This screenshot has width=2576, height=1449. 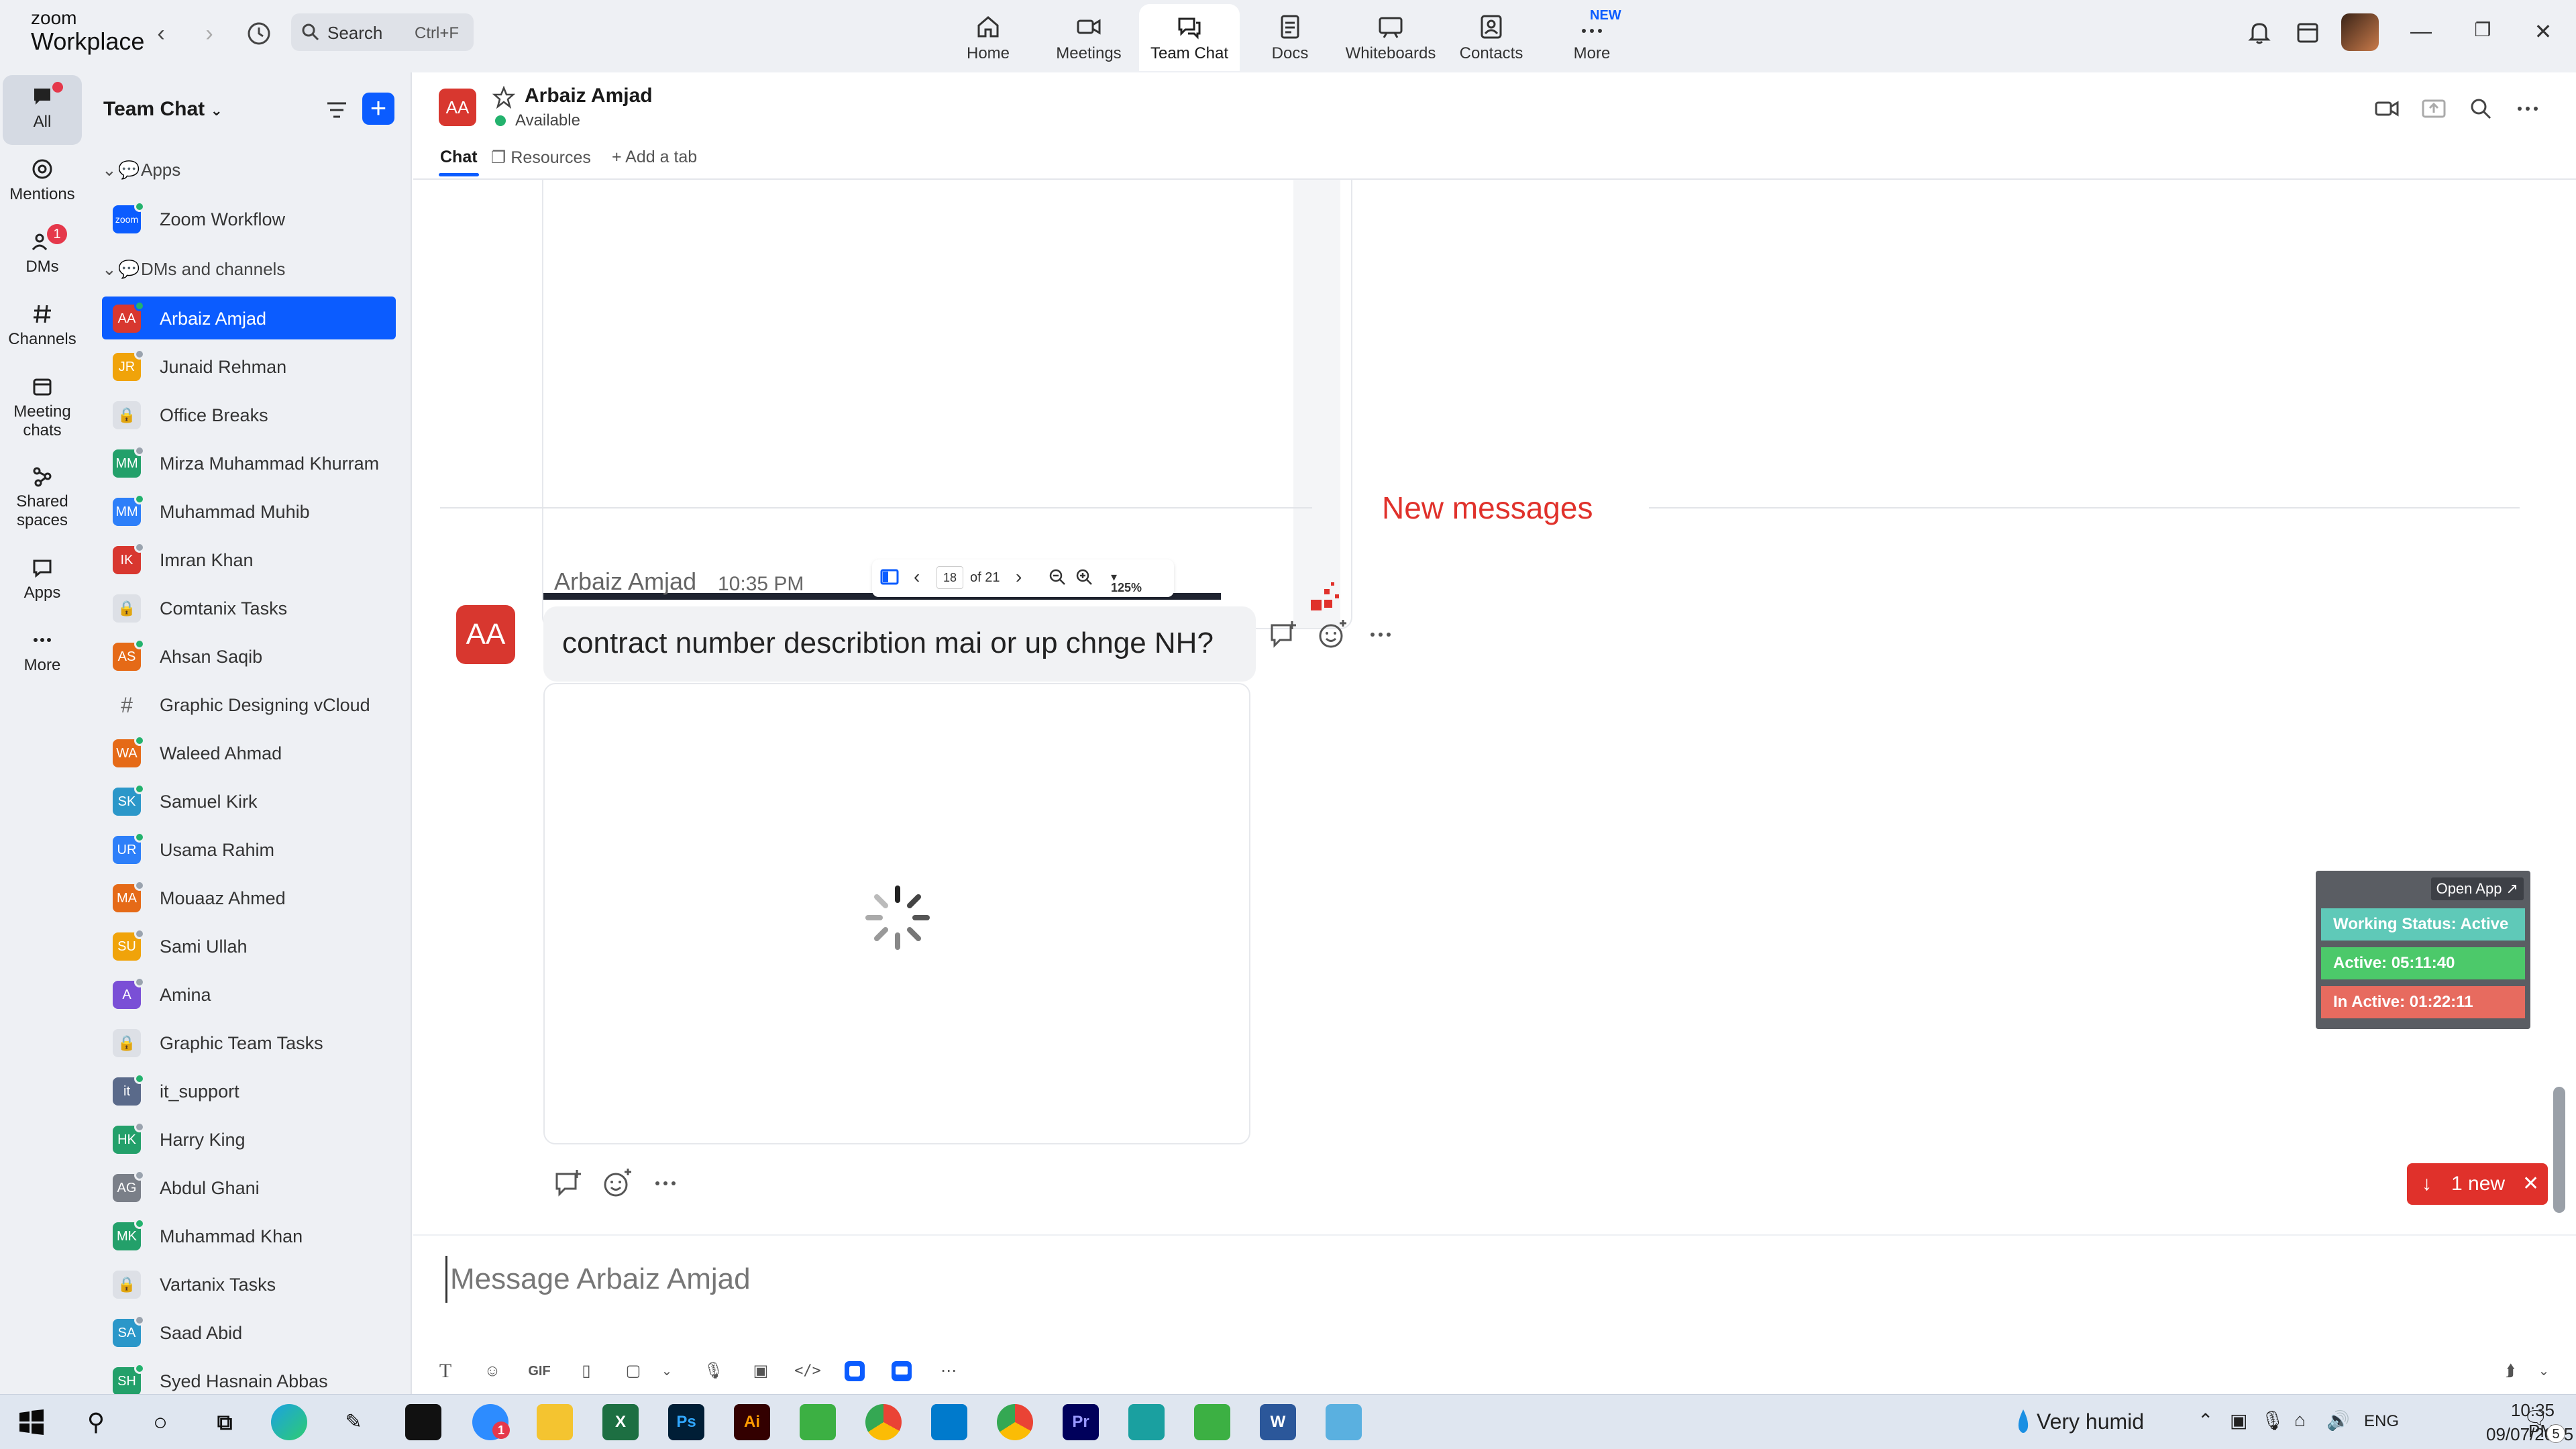 I want to click on app-item-zoom-workflow: zoom Zoom Workflow, so click(x=249, y=218).